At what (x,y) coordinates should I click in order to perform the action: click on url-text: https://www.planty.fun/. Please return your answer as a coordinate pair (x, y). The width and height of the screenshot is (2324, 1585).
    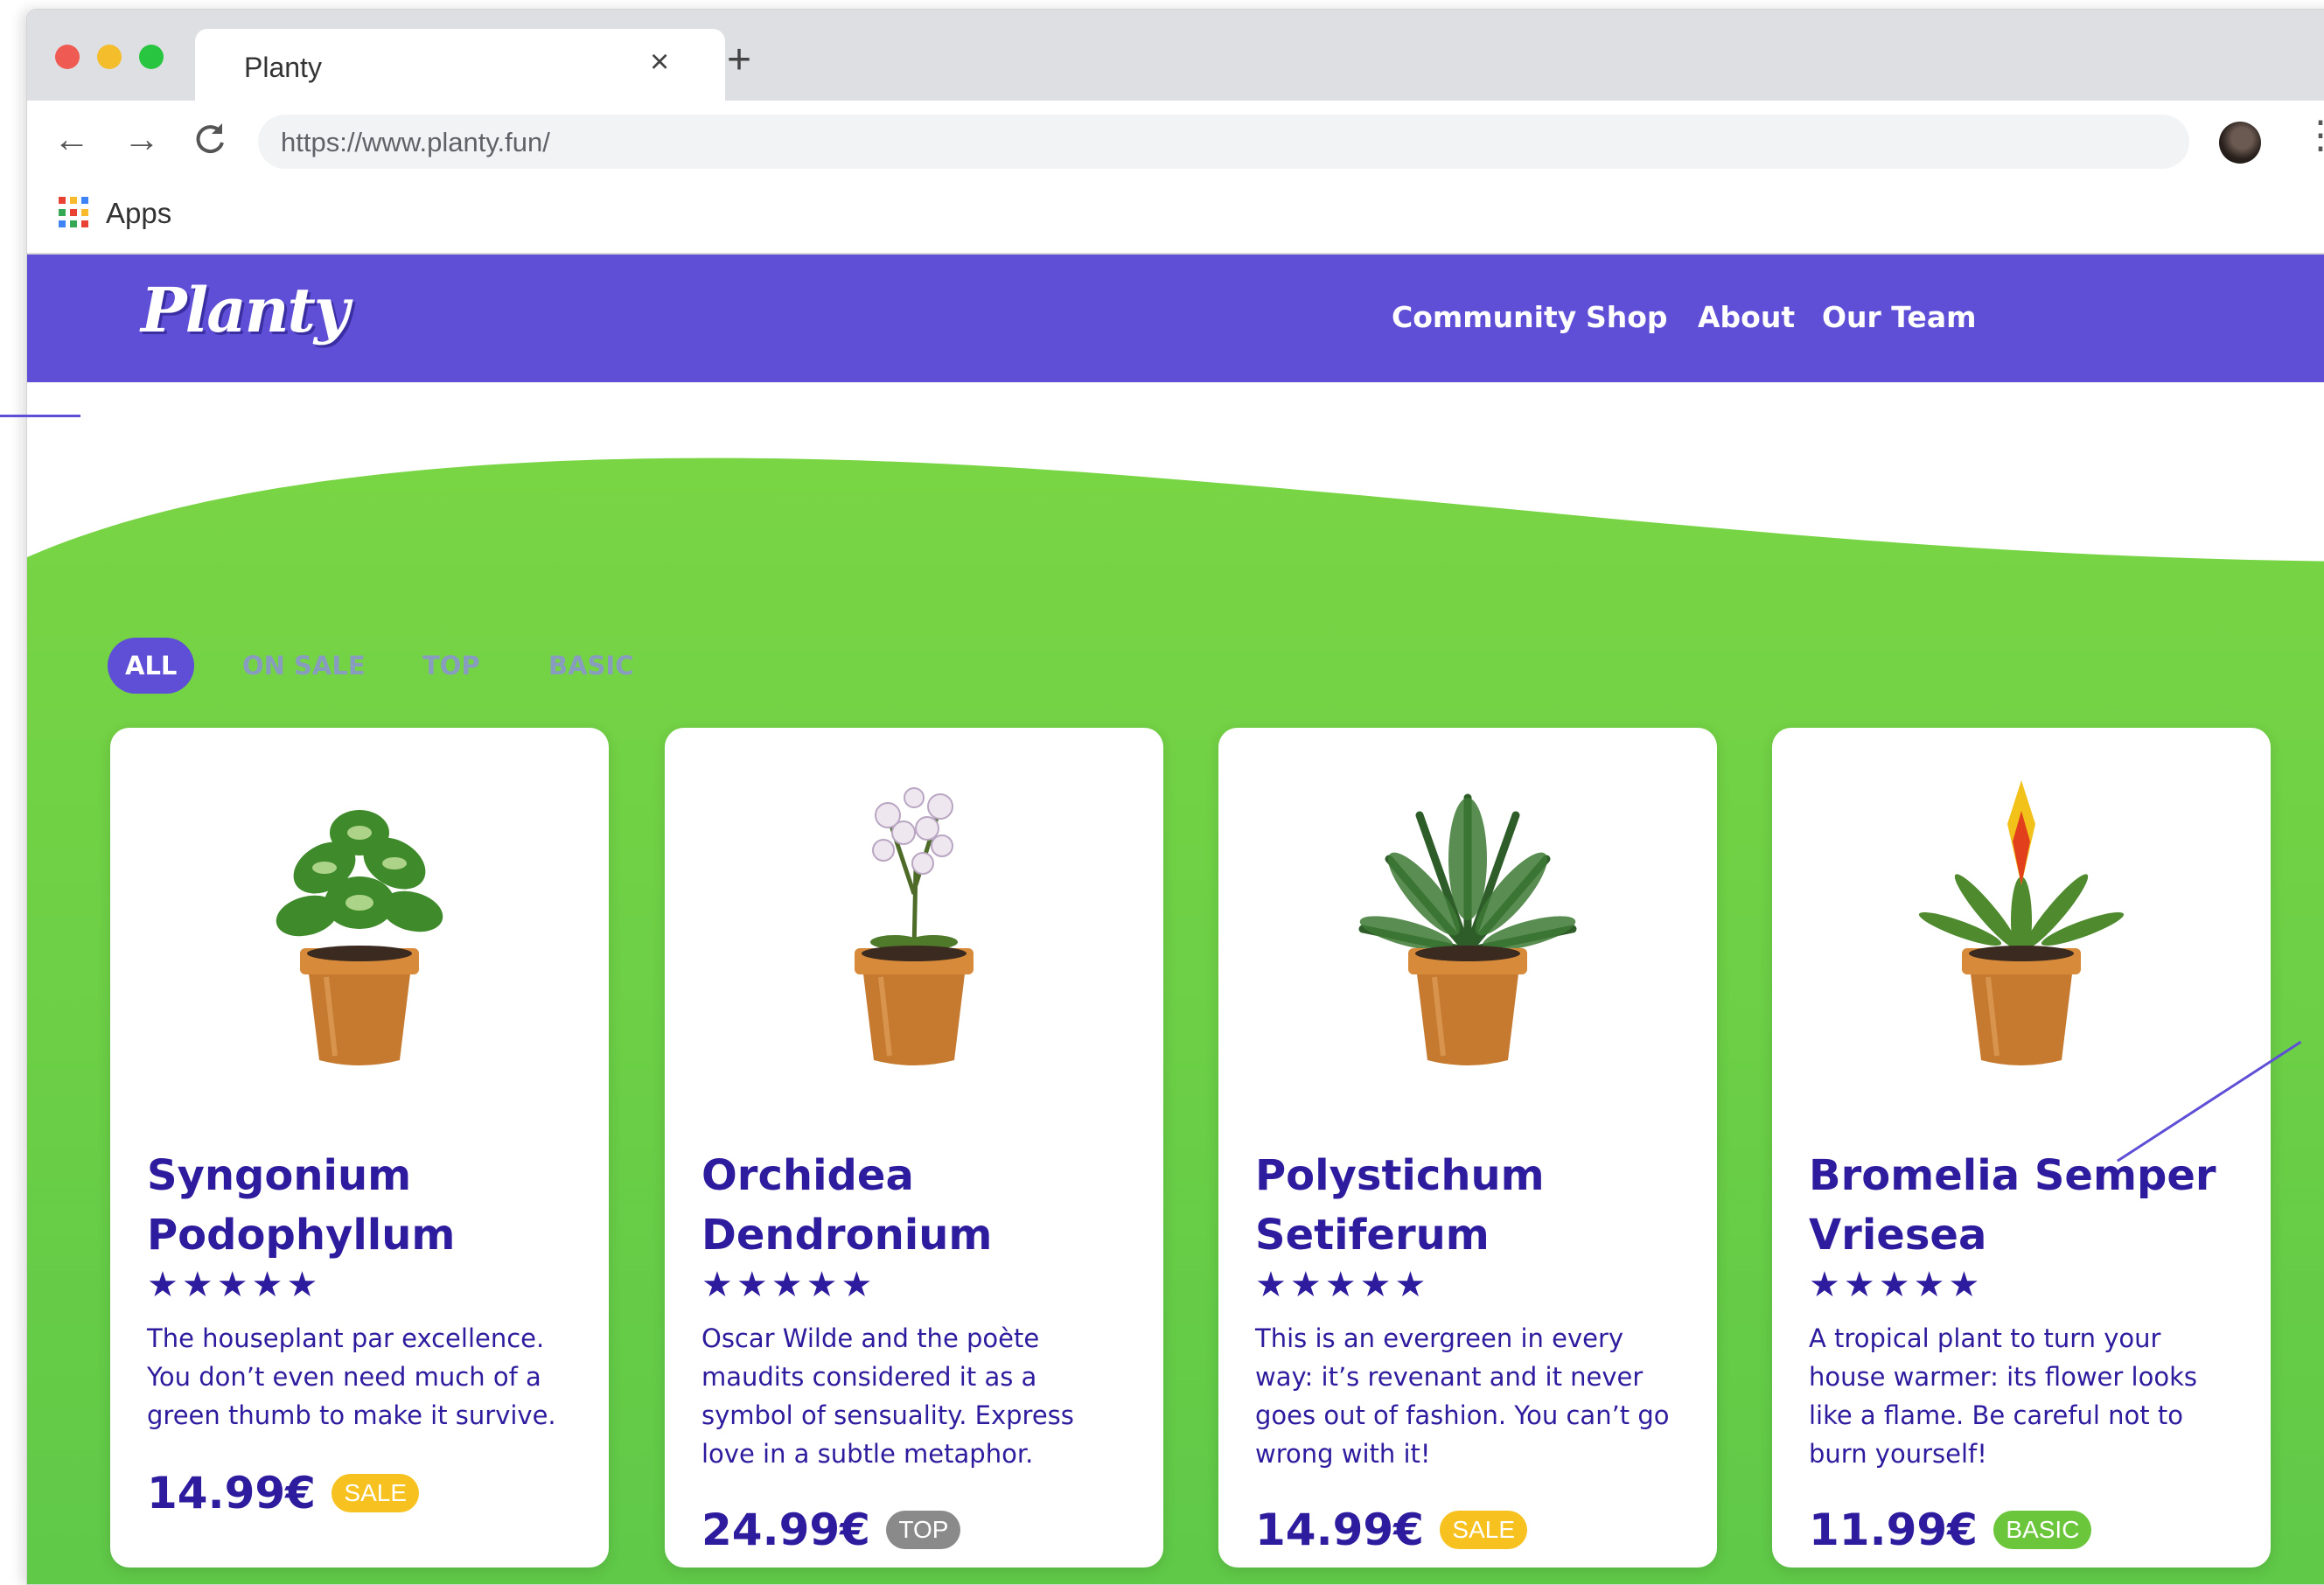
    Looking at the image, I should click on (415, 143).